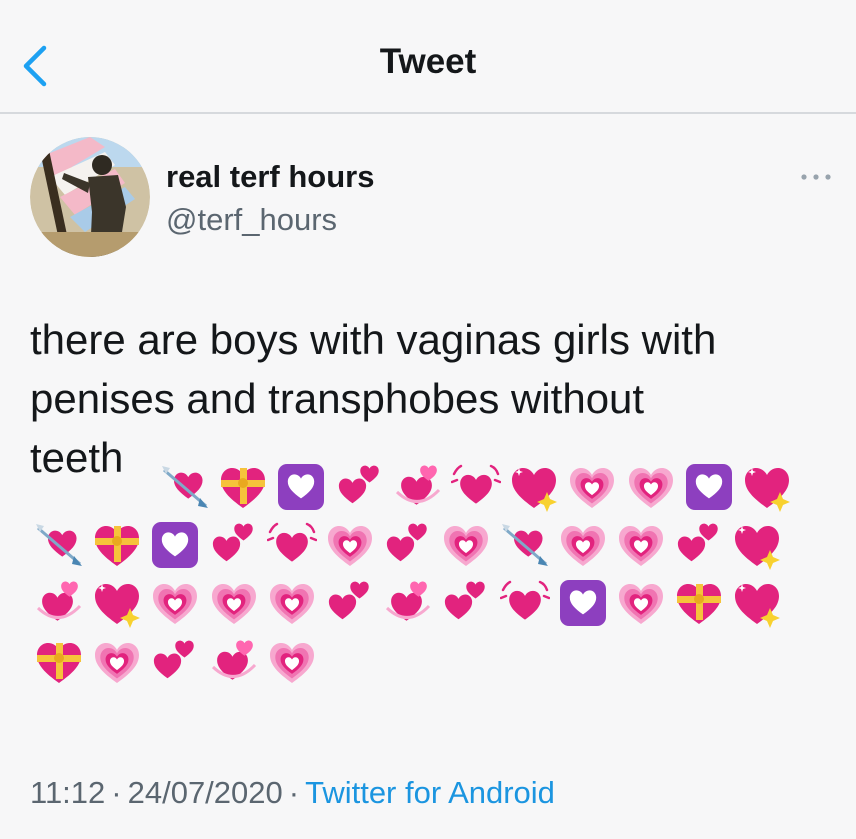  I want to click on more-options-button, so click(816, 177).